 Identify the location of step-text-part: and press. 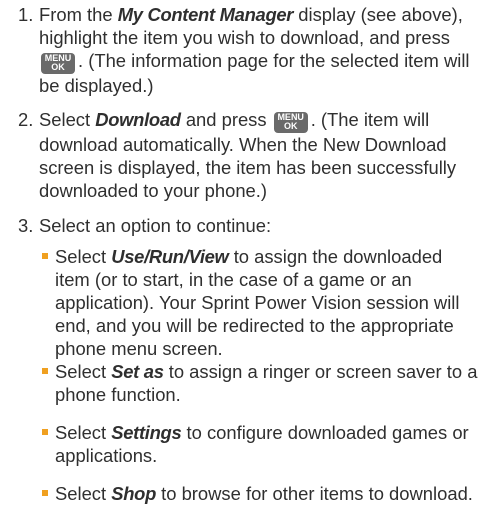
(226, 119).